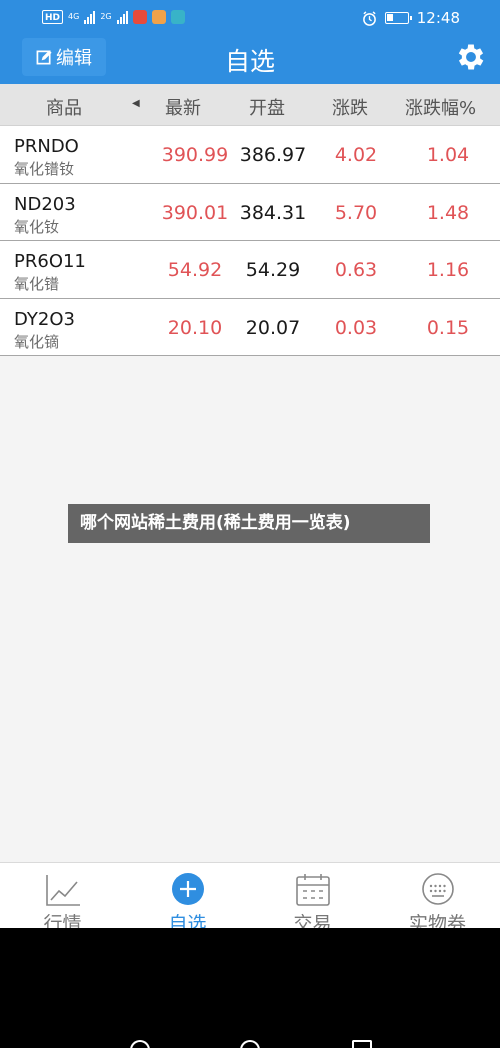  Describe the element at coordinates (350, 107) in the screenshot. I see `col-change: 涨跌` at that location.